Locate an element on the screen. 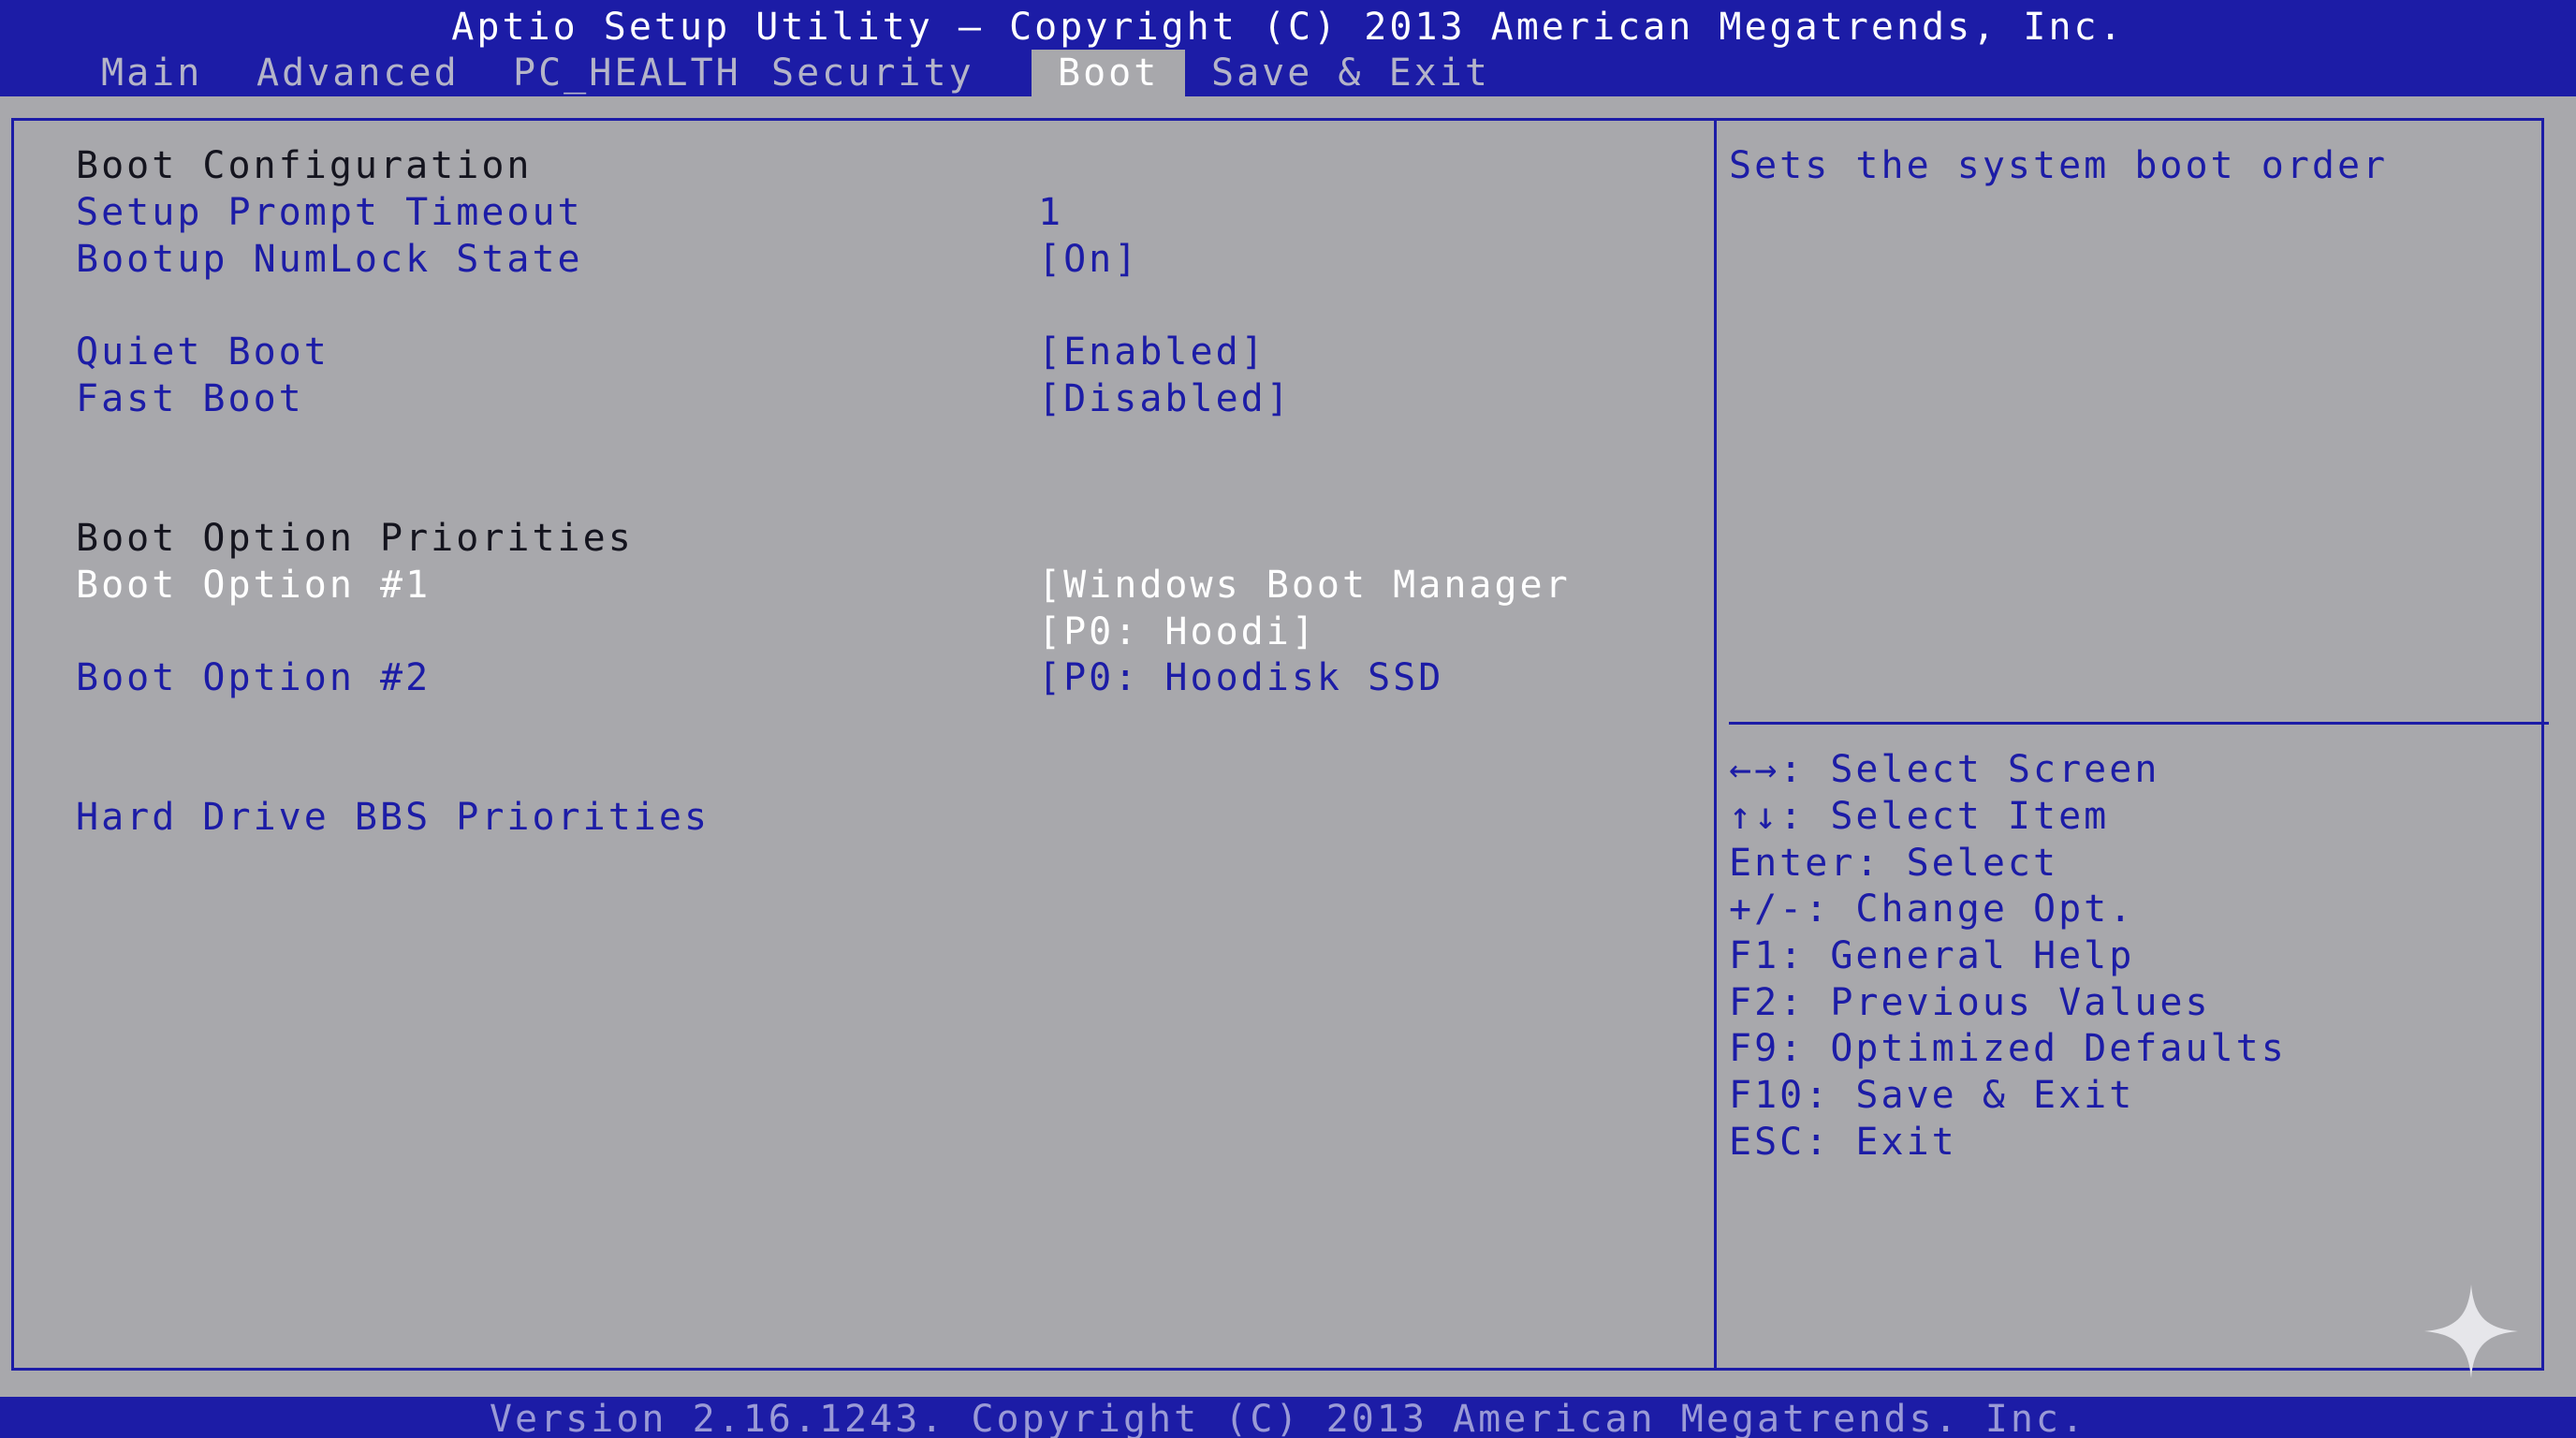 The image size is (2576, 1438). panel-divider is located at coordinates (1715, 744).